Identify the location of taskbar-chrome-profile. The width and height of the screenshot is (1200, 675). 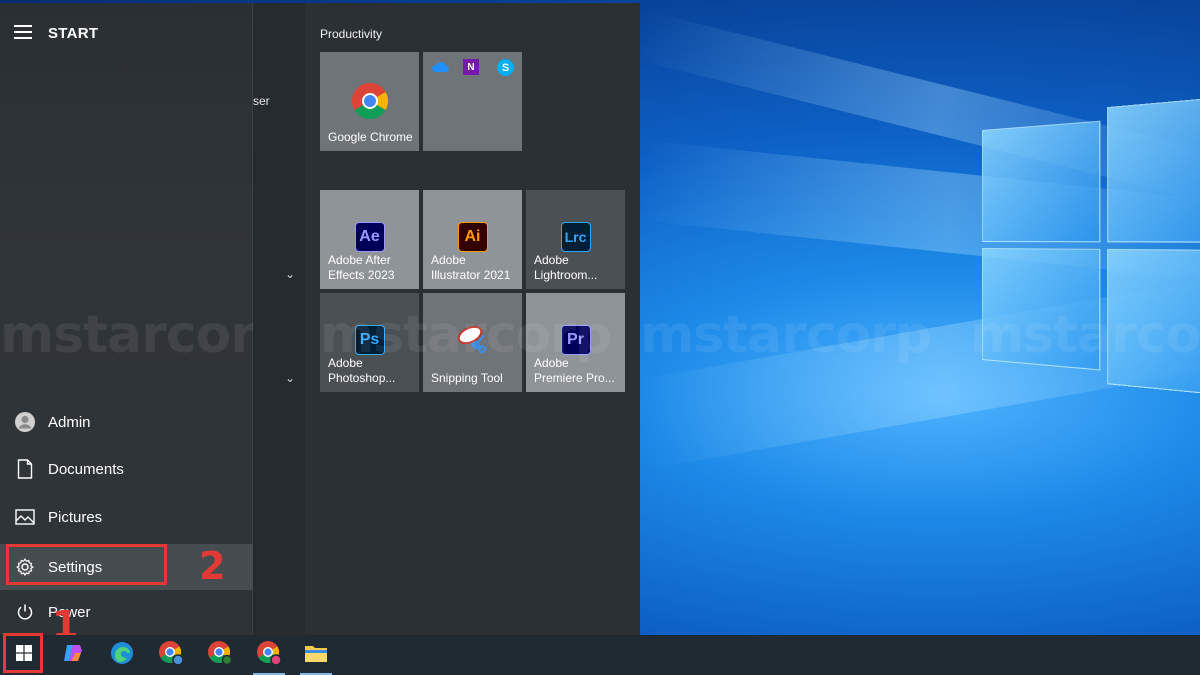
(171, 655).